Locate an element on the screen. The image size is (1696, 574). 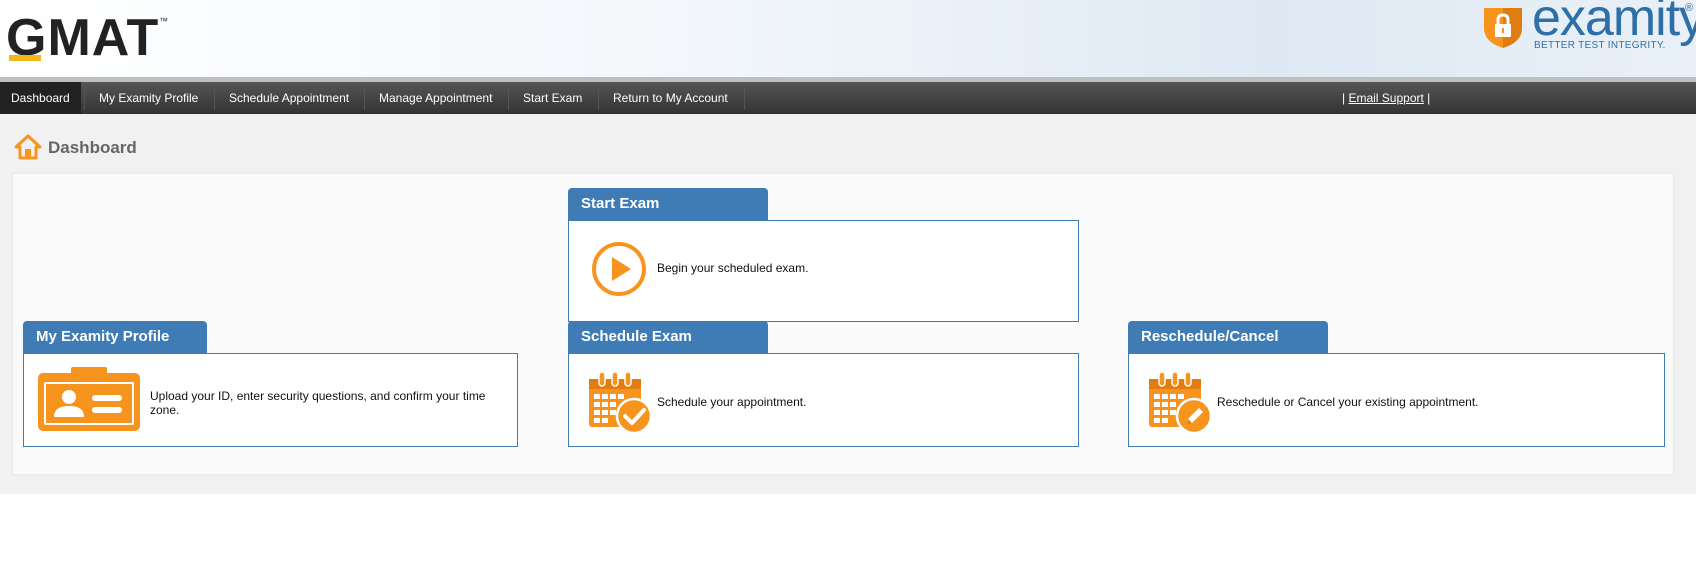
reschedule-cancel-card-title: Reschedule/Cancel is located at coordinates (1228, 337).